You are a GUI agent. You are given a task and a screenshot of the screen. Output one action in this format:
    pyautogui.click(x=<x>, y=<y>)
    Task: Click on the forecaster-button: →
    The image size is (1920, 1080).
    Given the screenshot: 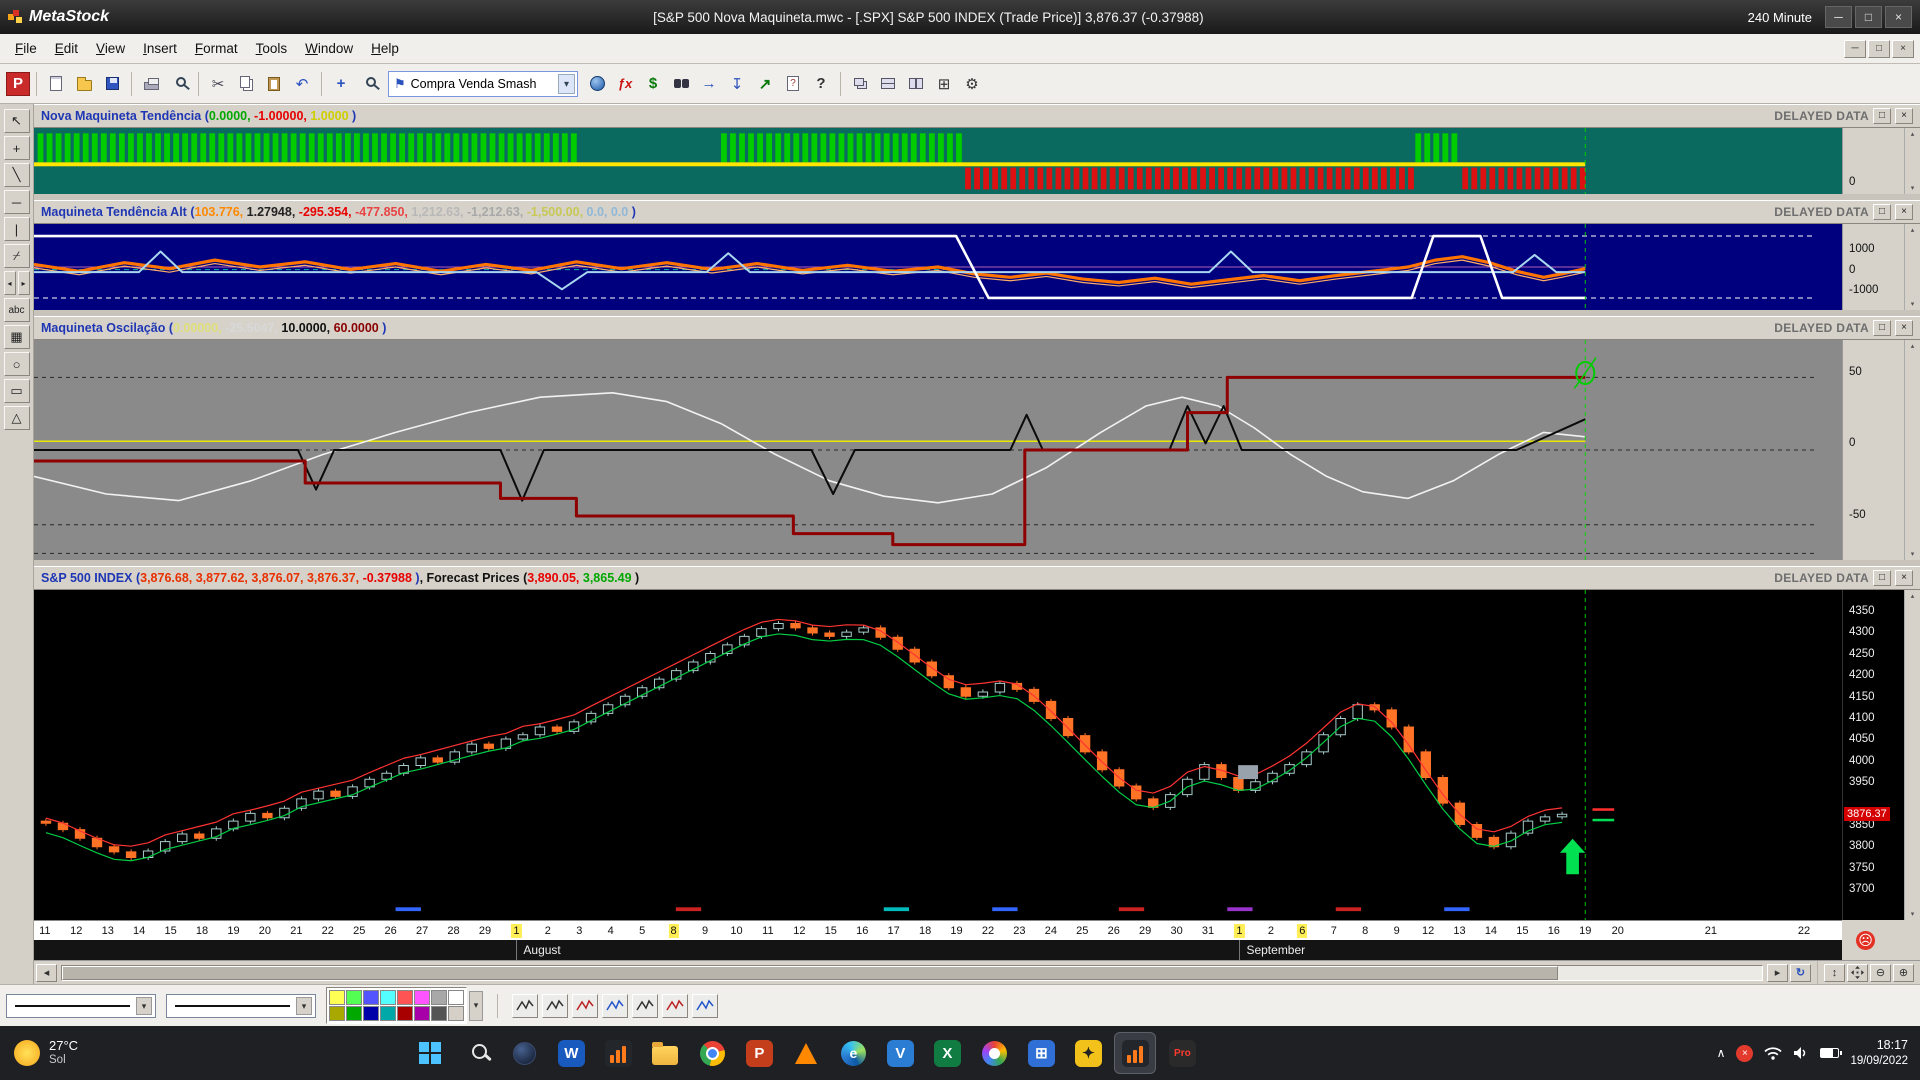 What is the action you would take?
    pyautogui.click(x=709, y=84)
    